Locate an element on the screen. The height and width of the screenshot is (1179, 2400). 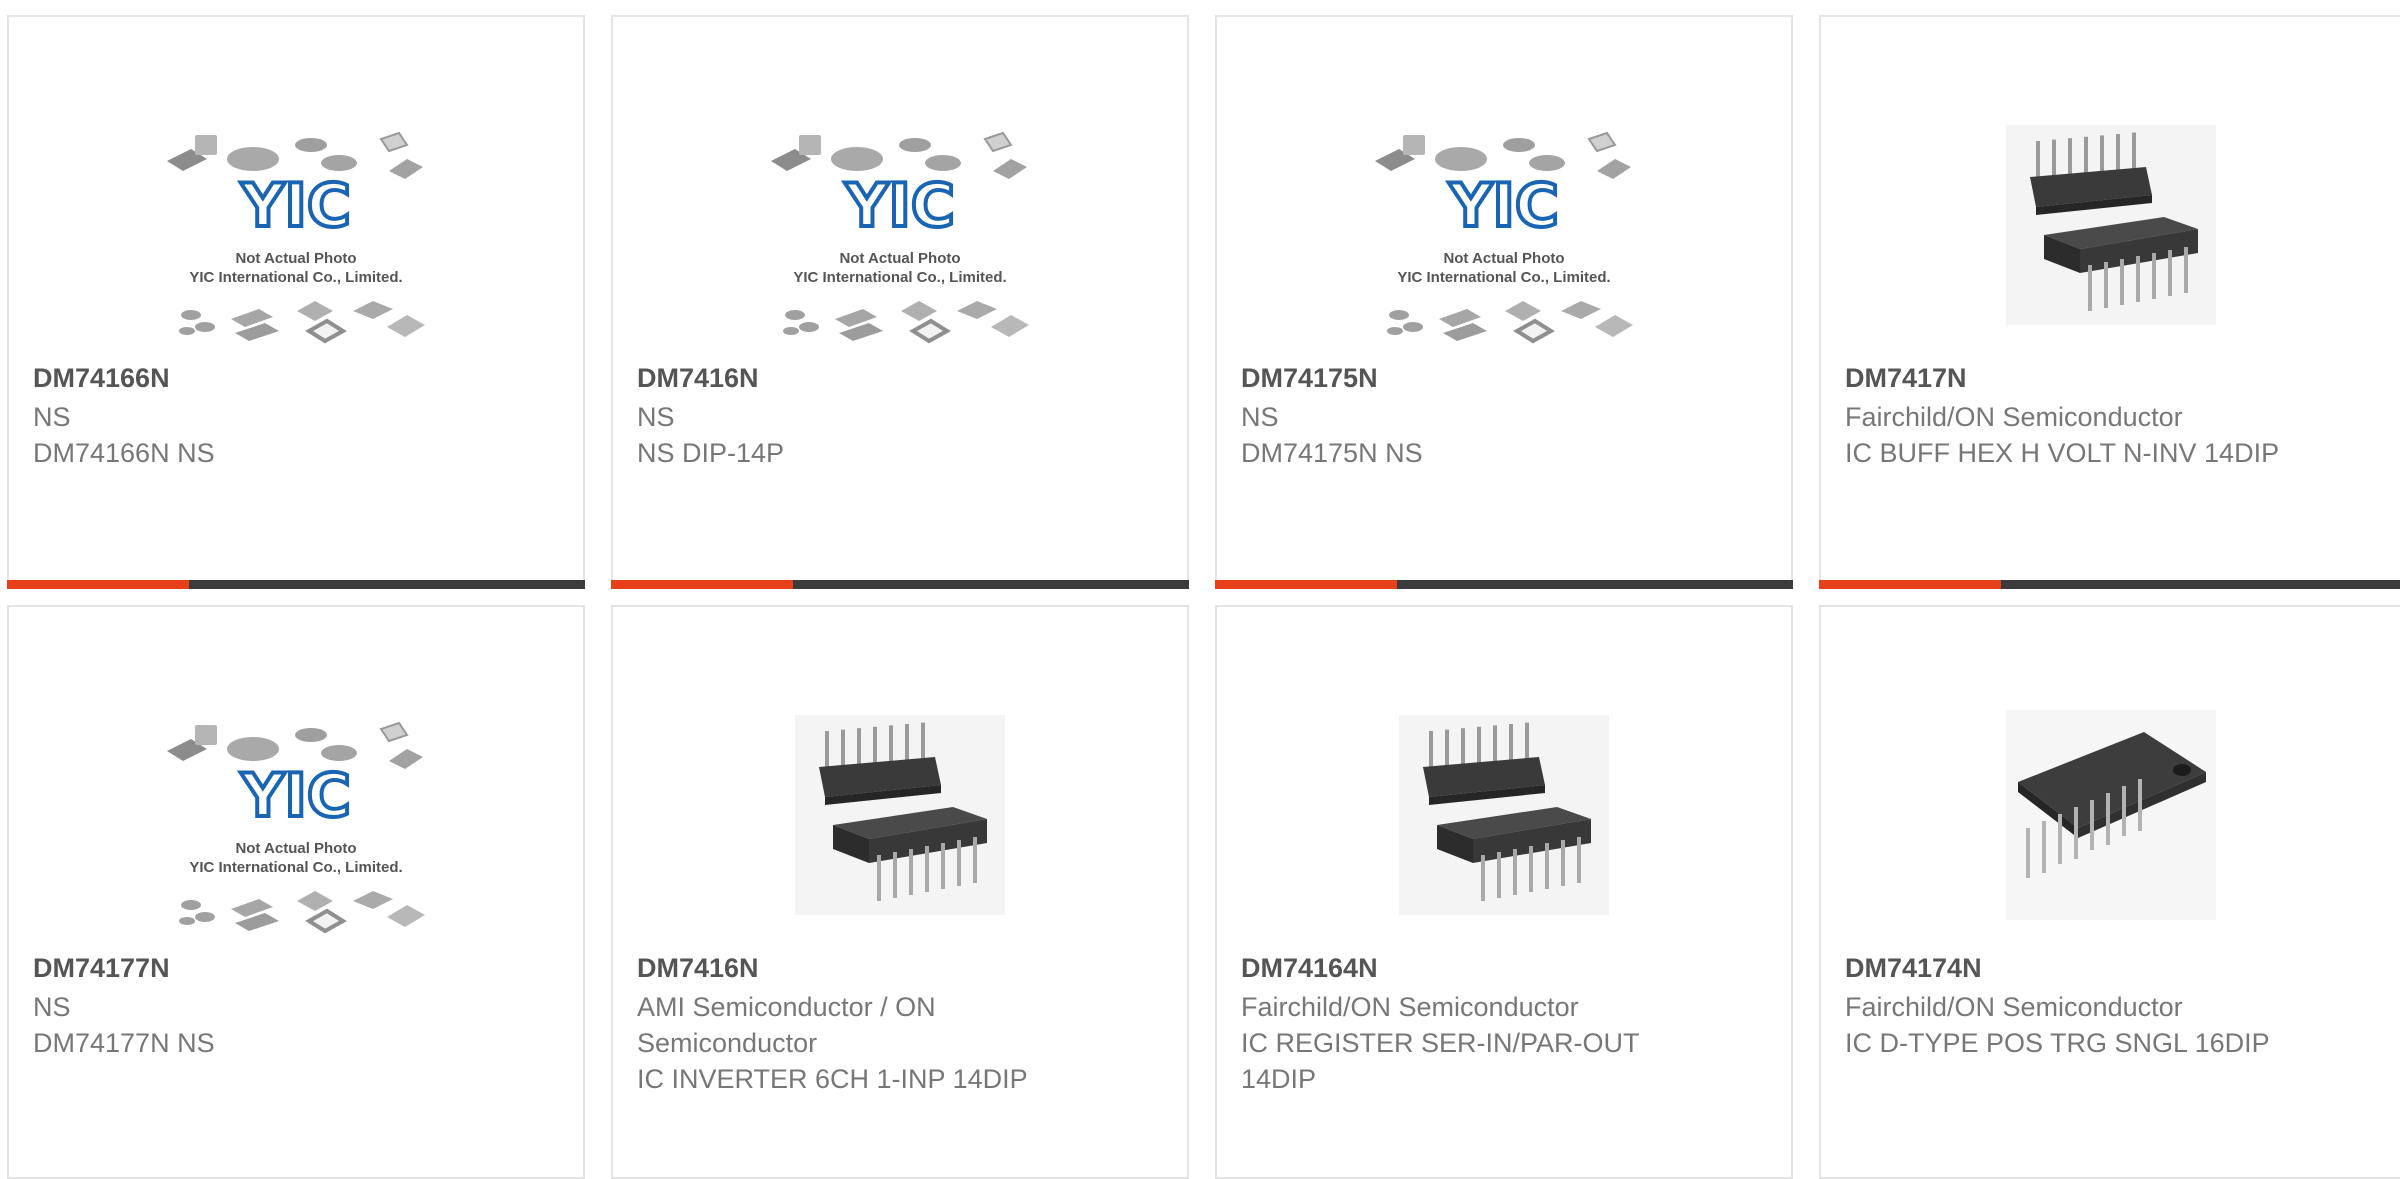
description: NS DIP-14P is located at coordinates (711, 453).